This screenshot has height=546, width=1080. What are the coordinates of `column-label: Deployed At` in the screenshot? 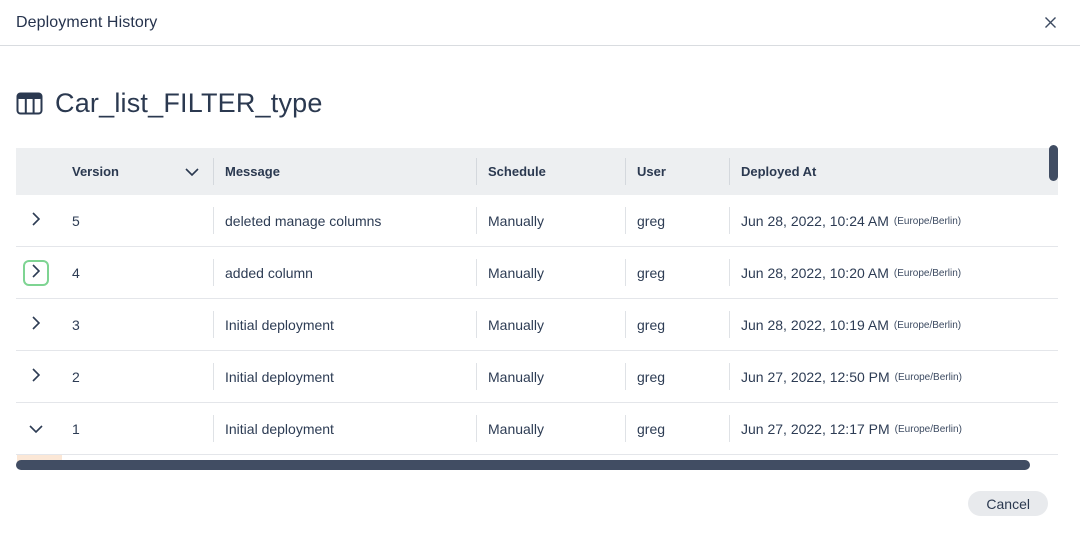 It's located at (779, 171).